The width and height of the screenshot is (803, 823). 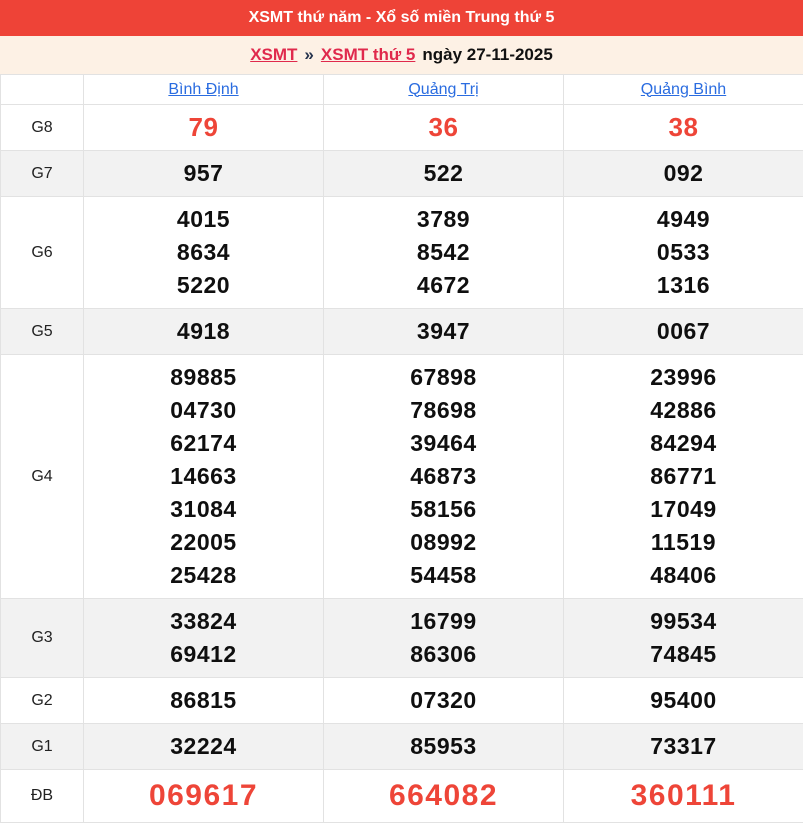 I want to click on result-number: 85953, so click(x=443, y=746).